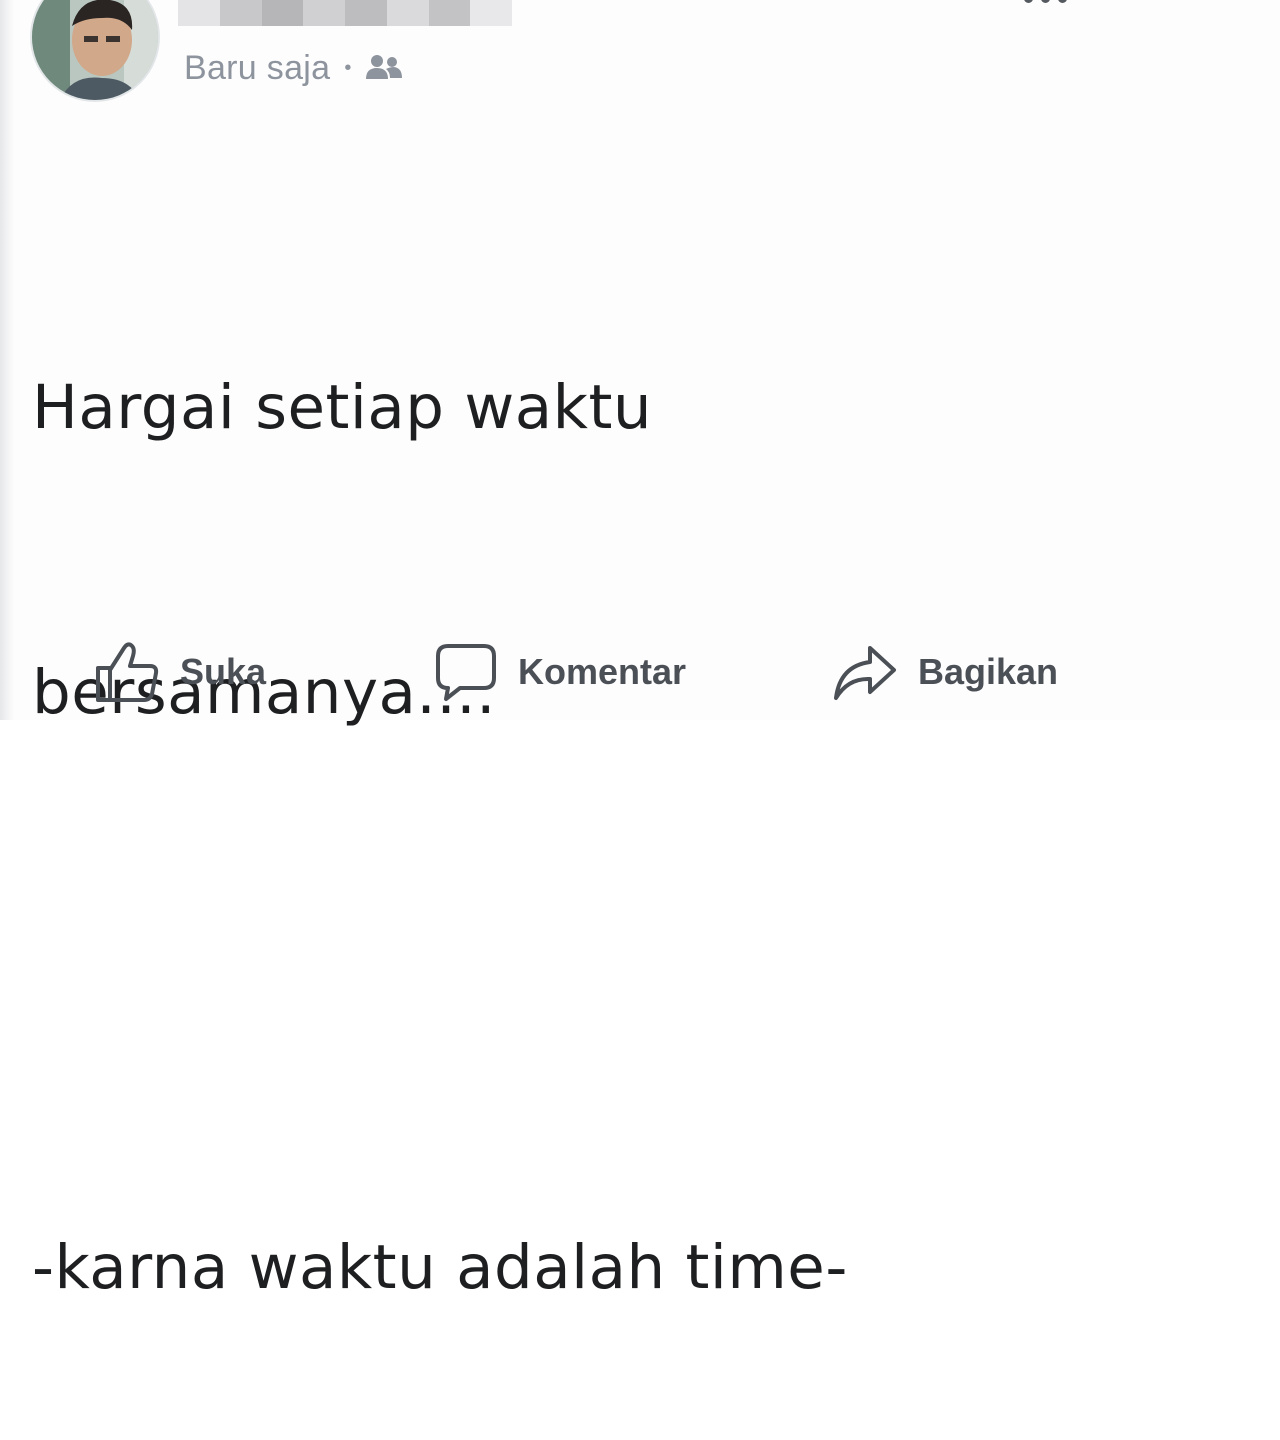  What do you see at coordinates (865, 672) in the screenshot?
I see `share-arrow-icon` at bounding box center [865, 672].